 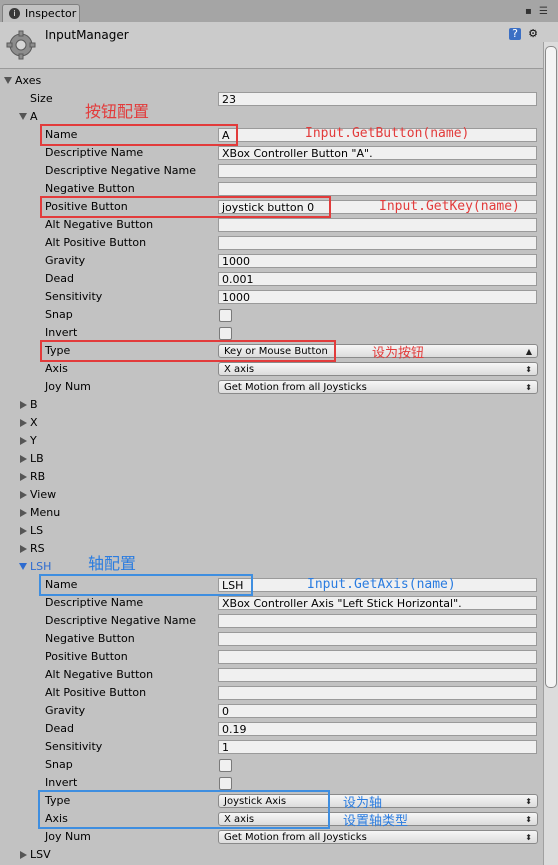 I want to click on a-gravity-label: Gravity, so click(x=65, y=260).